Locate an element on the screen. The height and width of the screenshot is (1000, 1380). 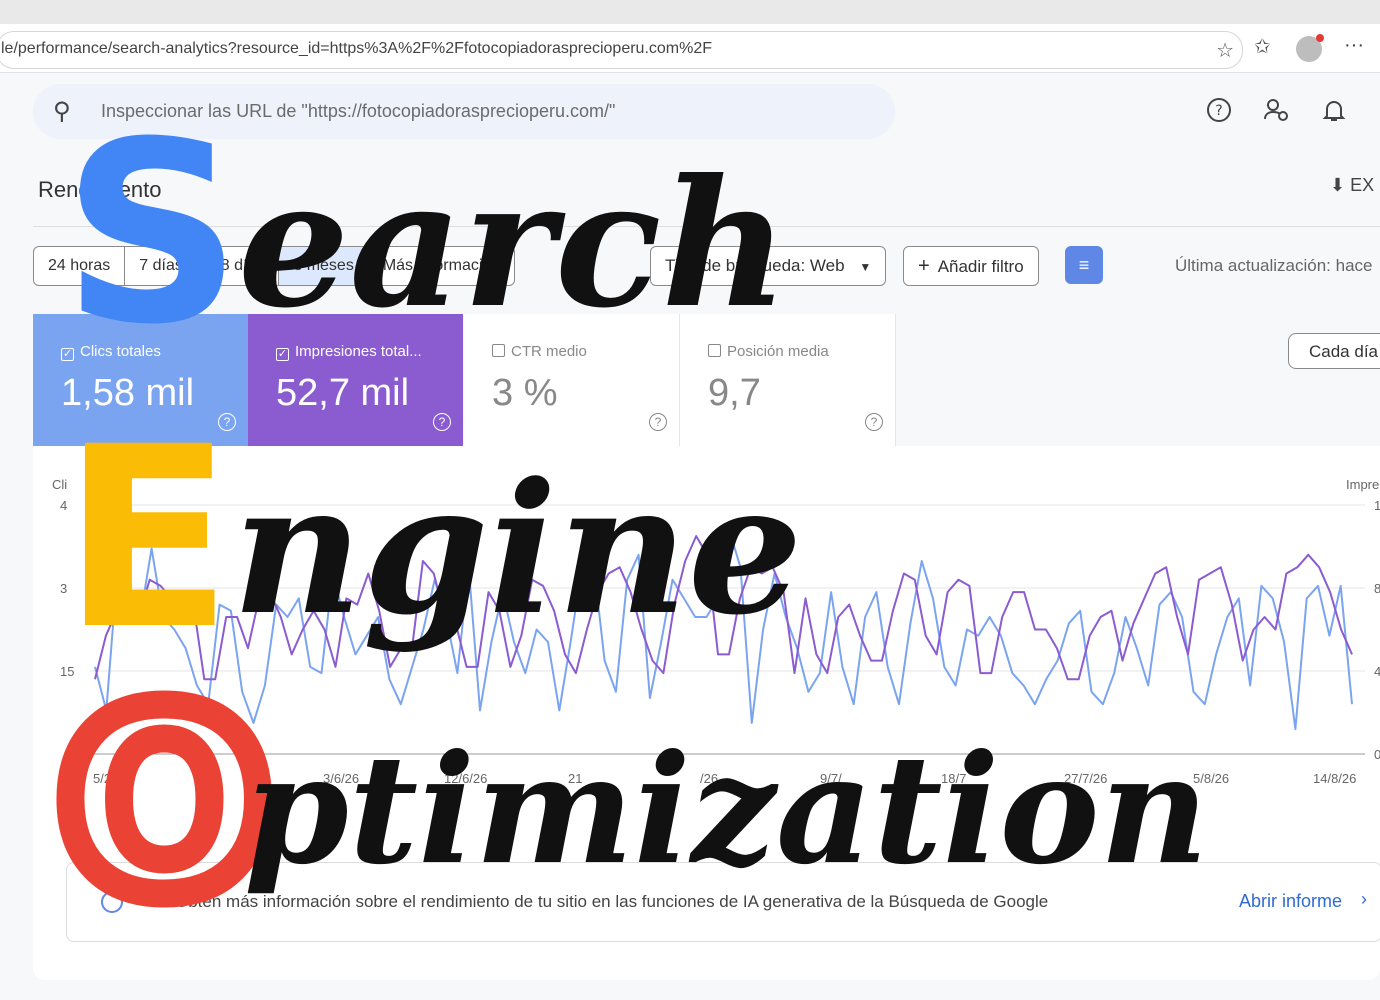
overlay-letter-e: E is located at coordinates (147, 538).